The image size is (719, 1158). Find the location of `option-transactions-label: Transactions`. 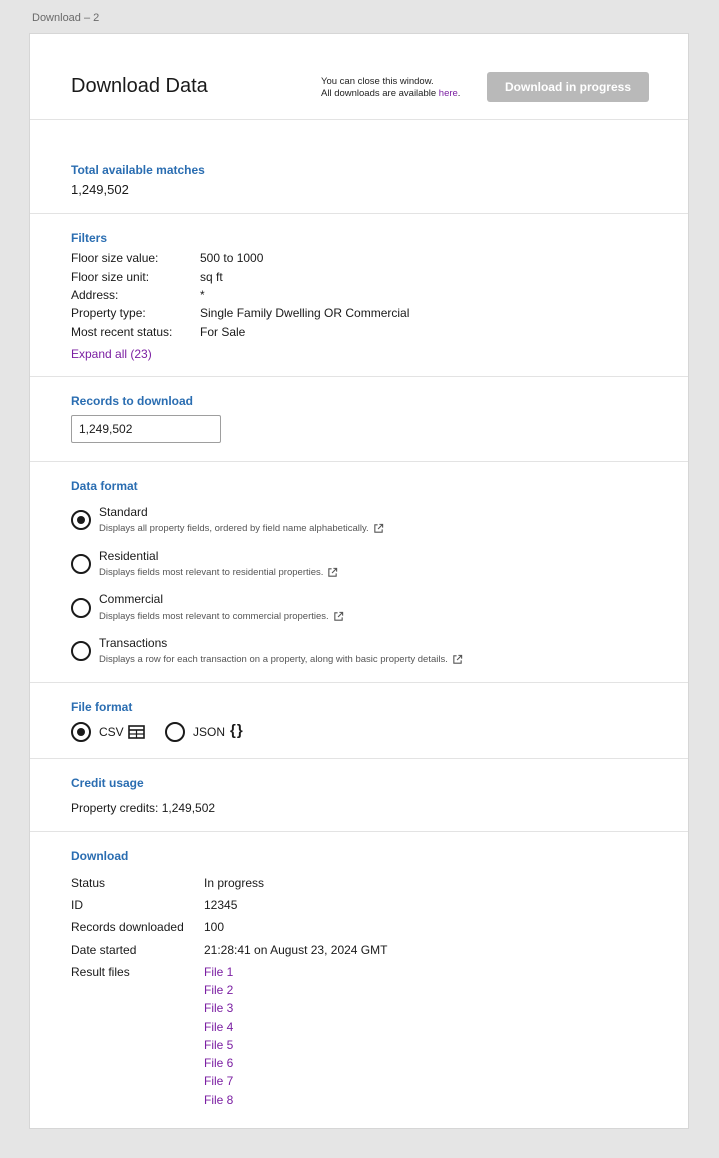

option-transactions-label: Transactions is located at coordinates (133, 643).